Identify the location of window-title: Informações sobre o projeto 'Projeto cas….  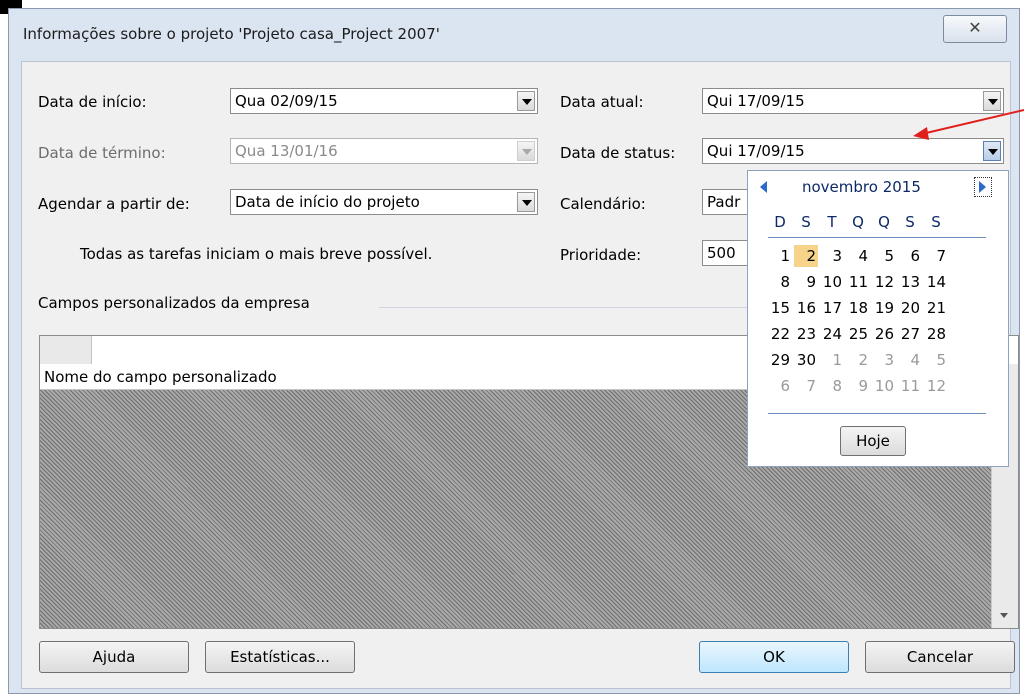
(231, 34).